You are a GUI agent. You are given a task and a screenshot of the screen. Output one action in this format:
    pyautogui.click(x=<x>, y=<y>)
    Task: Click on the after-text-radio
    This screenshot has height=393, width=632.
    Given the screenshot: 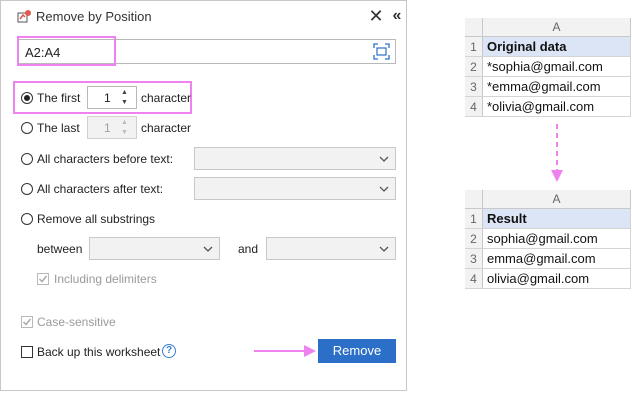 What is the action you would take?
    pyautogui.click(x=27, y=189)
    